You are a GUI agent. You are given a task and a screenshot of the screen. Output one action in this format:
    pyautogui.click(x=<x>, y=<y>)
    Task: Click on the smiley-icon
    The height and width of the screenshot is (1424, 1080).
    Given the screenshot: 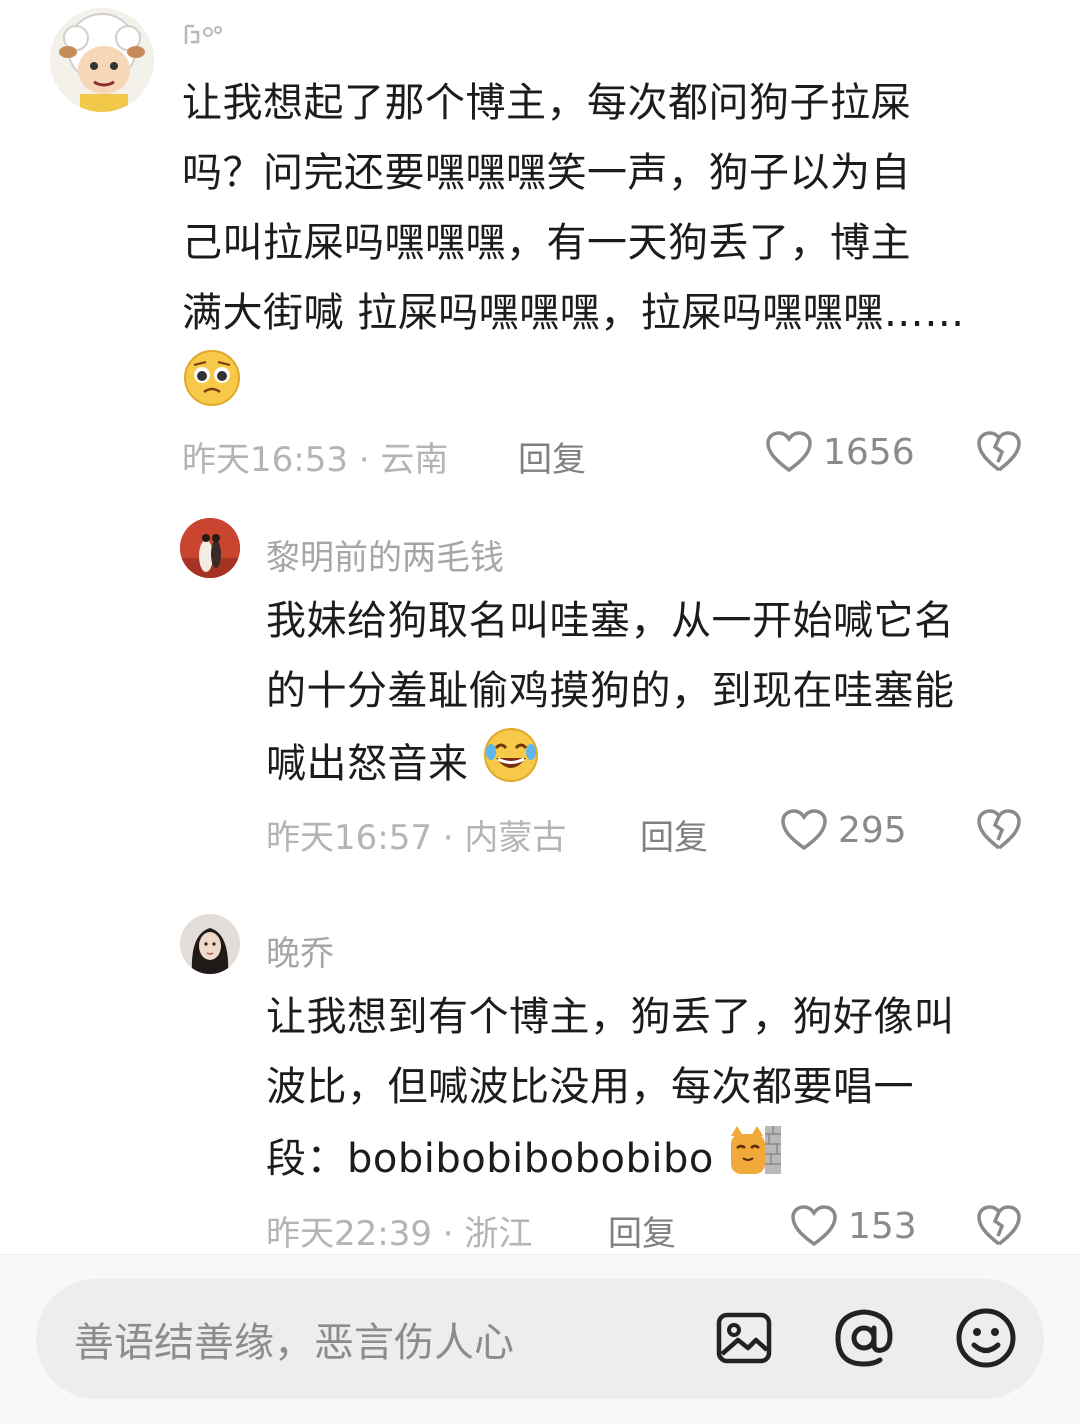 What is the action you would take?
    pyautogui.click(x=986, y=1338)
    